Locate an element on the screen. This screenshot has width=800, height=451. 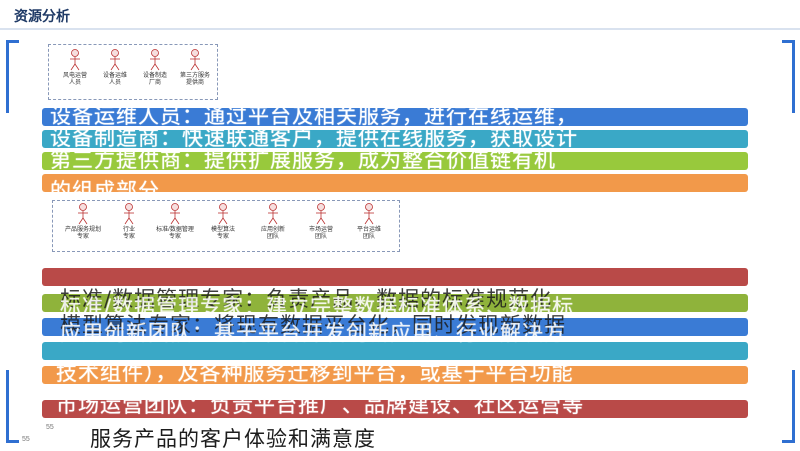
line-satisfaction: 服务产品的客户体验和满意度 is located at coordinates (233, 439).